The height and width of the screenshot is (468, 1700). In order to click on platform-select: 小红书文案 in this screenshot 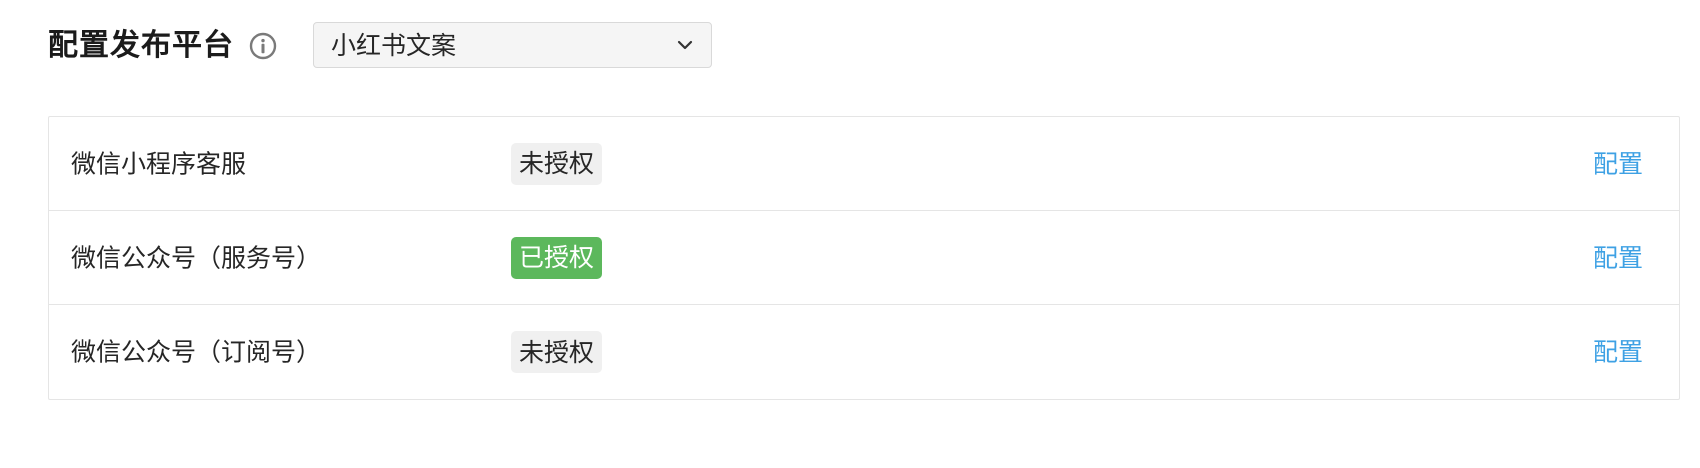, I will do `click(512, 45)`.